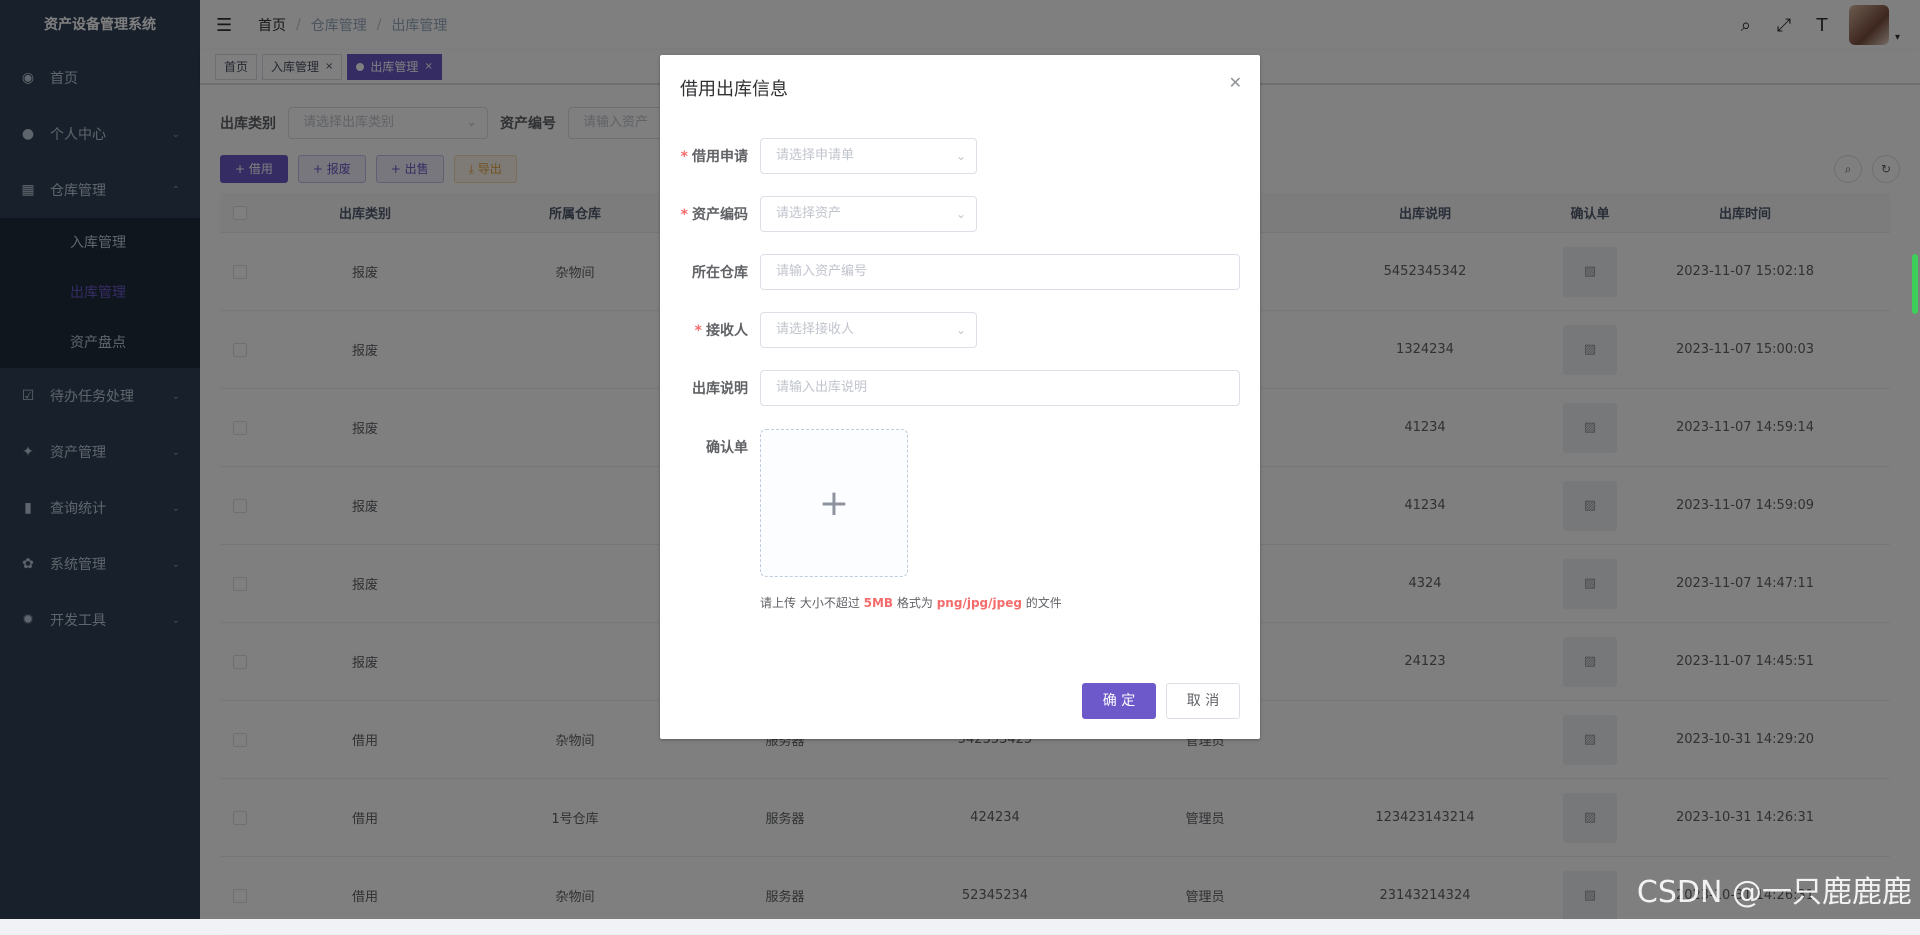 This screenshot has width=1920, height=935. I want to click on form-label: * 借用申请, so click(710, 156).